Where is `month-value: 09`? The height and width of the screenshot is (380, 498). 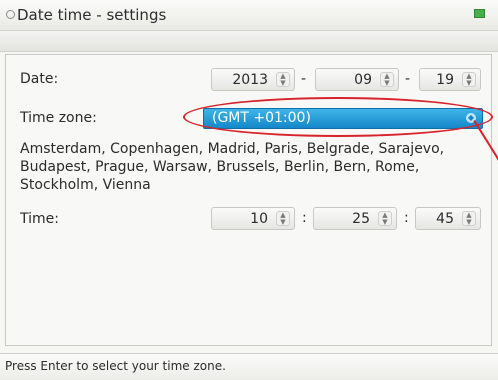
month-value: 09 is located at coordinates (363, 80).